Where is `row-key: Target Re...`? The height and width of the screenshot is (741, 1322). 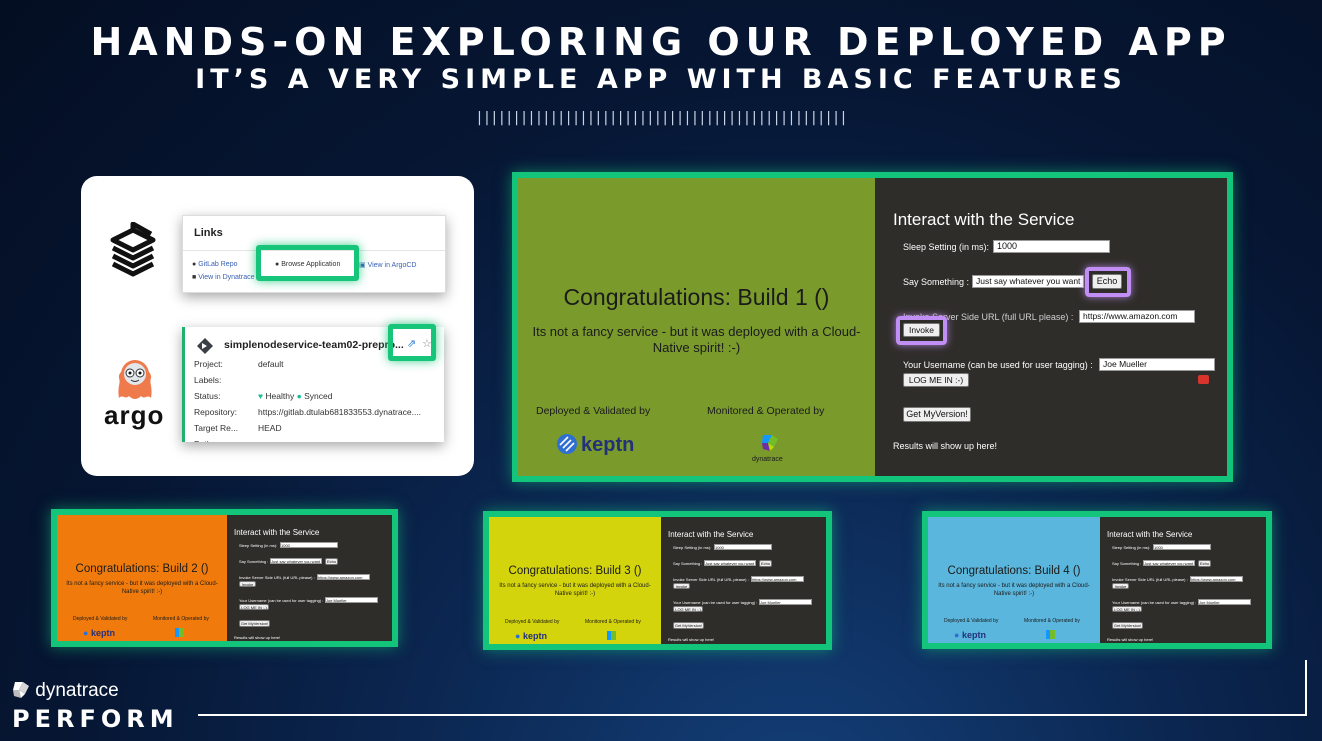 row-key: Target Re... is located at coordinates (216, 428).